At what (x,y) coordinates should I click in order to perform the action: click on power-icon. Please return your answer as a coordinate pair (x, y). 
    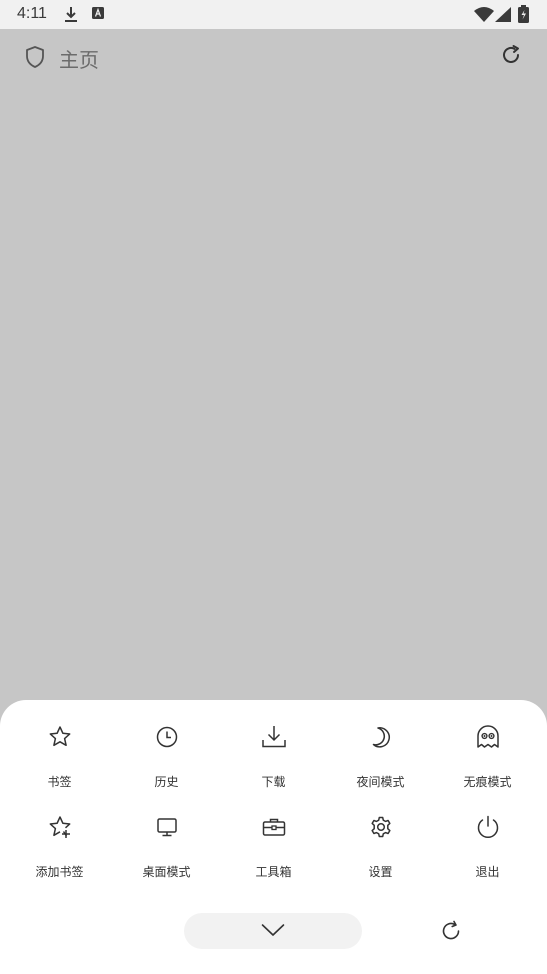
    Looking at the image, I should click on (488, 826).